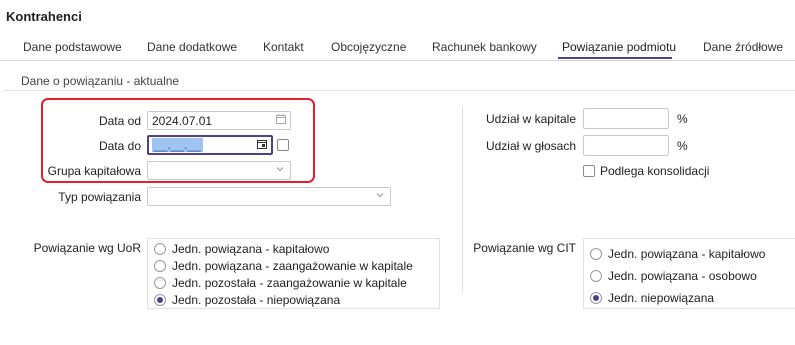  I want to click on tab-rachunek-bankowy: Rachunek bankowy, so click(484, 47).